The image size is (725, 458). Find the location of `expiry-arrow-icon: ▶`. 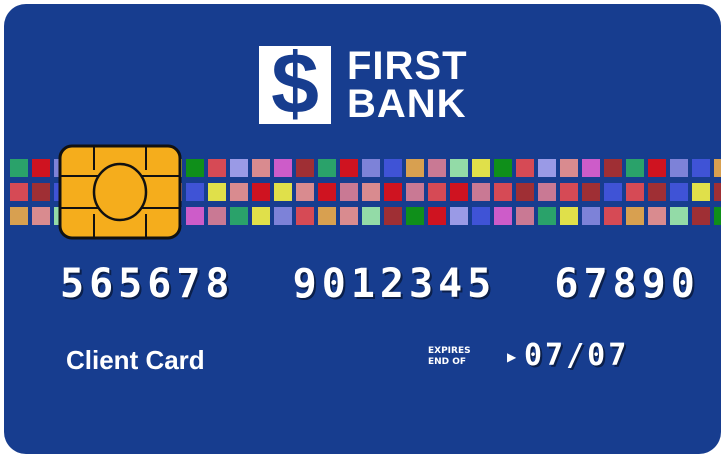

expiry-arrow-icon: ▶ is located at coordinates (512, 357).